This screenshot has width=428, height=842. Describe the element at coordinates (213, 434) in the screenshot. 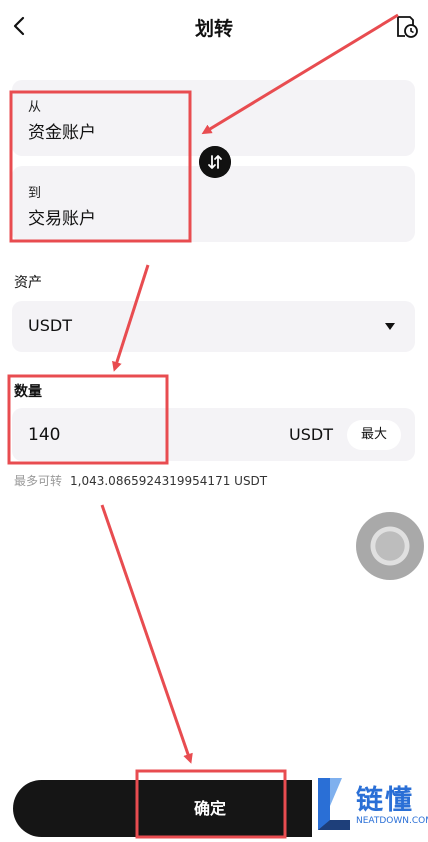

I see `quantity-field: 140 USDT 最大` at that location.